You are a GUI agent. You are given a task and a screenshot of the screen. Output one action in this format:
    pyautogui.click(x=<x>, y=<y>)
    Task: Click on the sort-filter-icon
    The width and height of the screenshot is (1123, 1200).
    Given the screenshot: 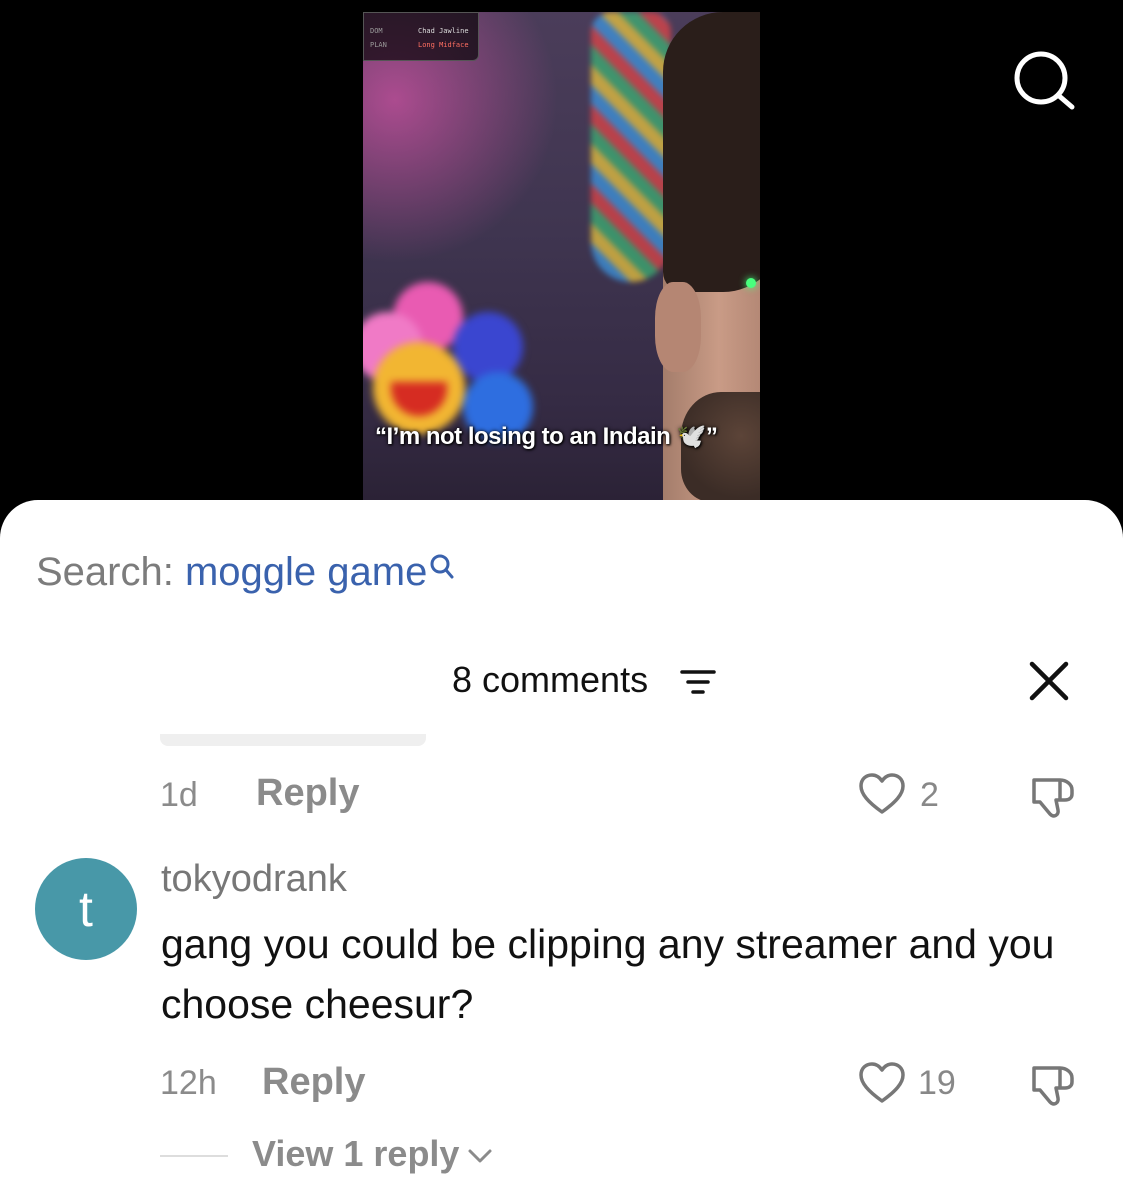 What is the action you would take?
    pyautogui.click(x=698, y=682)
    